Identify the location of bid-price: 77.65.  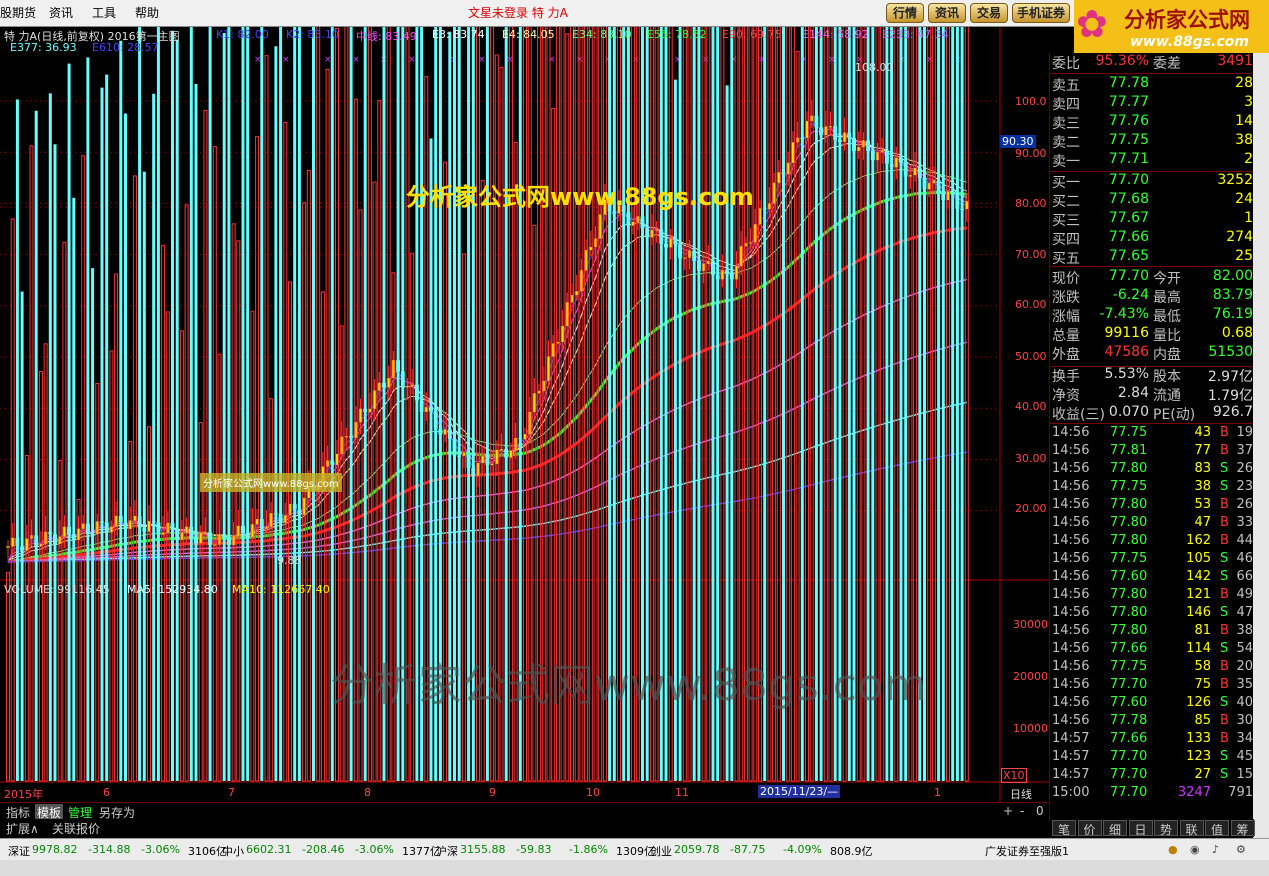
(1128, 256).